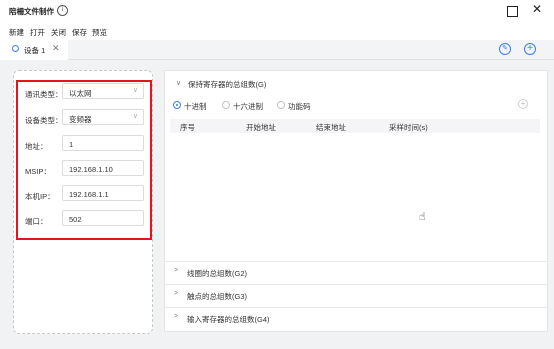  Describe the element at coordinates (217, 273) in the screenshot. I see `section-coils-label: 线圈的总组数(G2)` at that location.